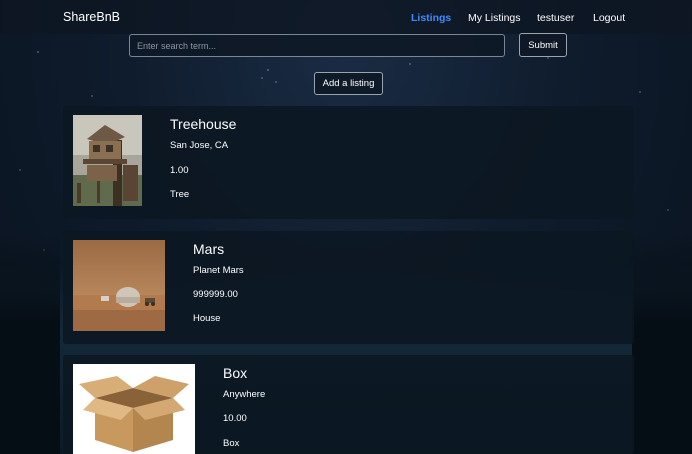 Image resolution: width=692 pixels, height=454 pixels. What do you see at coordinates (107, 160) in the screenshot?
I see `listing-image-treehouse` at bounding box center [107, 160].